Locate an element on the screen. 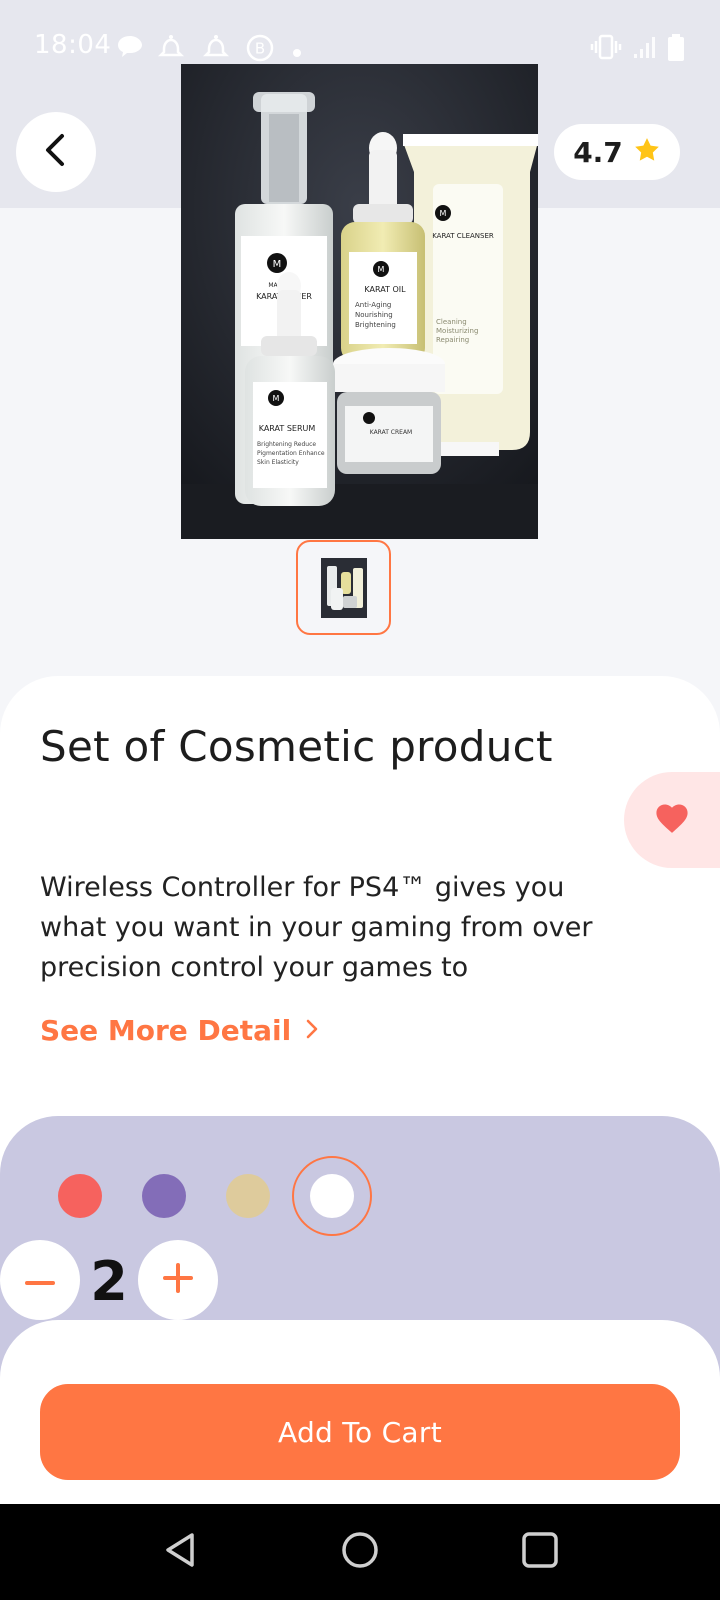  quantity-increase-button is located at coordinates (178, 1280).